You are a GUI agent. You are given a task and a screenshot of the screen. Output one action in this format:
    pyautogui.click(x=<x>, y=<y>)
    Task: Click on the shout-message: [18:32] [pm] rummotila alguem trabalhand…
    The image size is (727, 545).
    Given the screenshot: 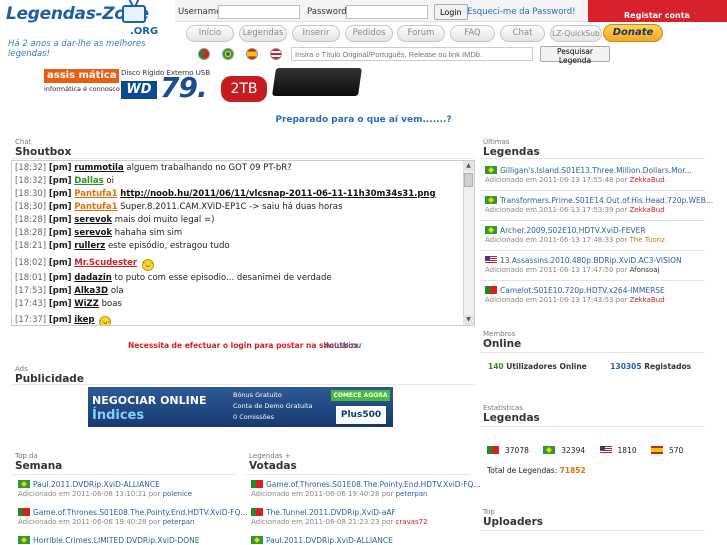 What is the action you would take?
    pyautogui.click(x=153, y=168)
    